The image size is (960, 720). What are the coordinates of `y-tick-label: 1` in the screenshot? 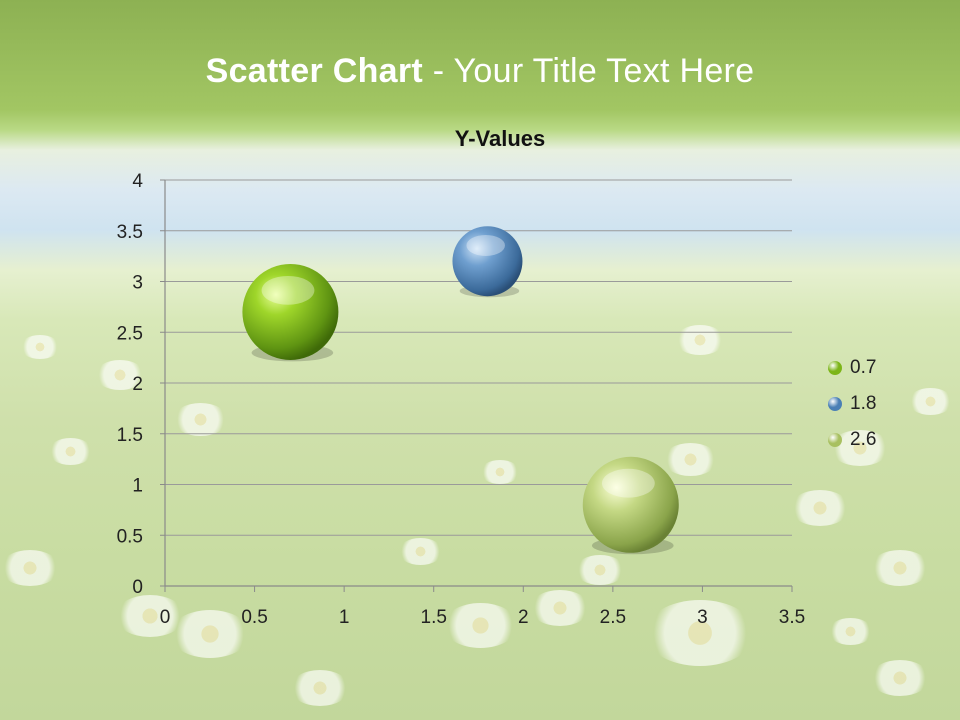 It's located at (137, 486).